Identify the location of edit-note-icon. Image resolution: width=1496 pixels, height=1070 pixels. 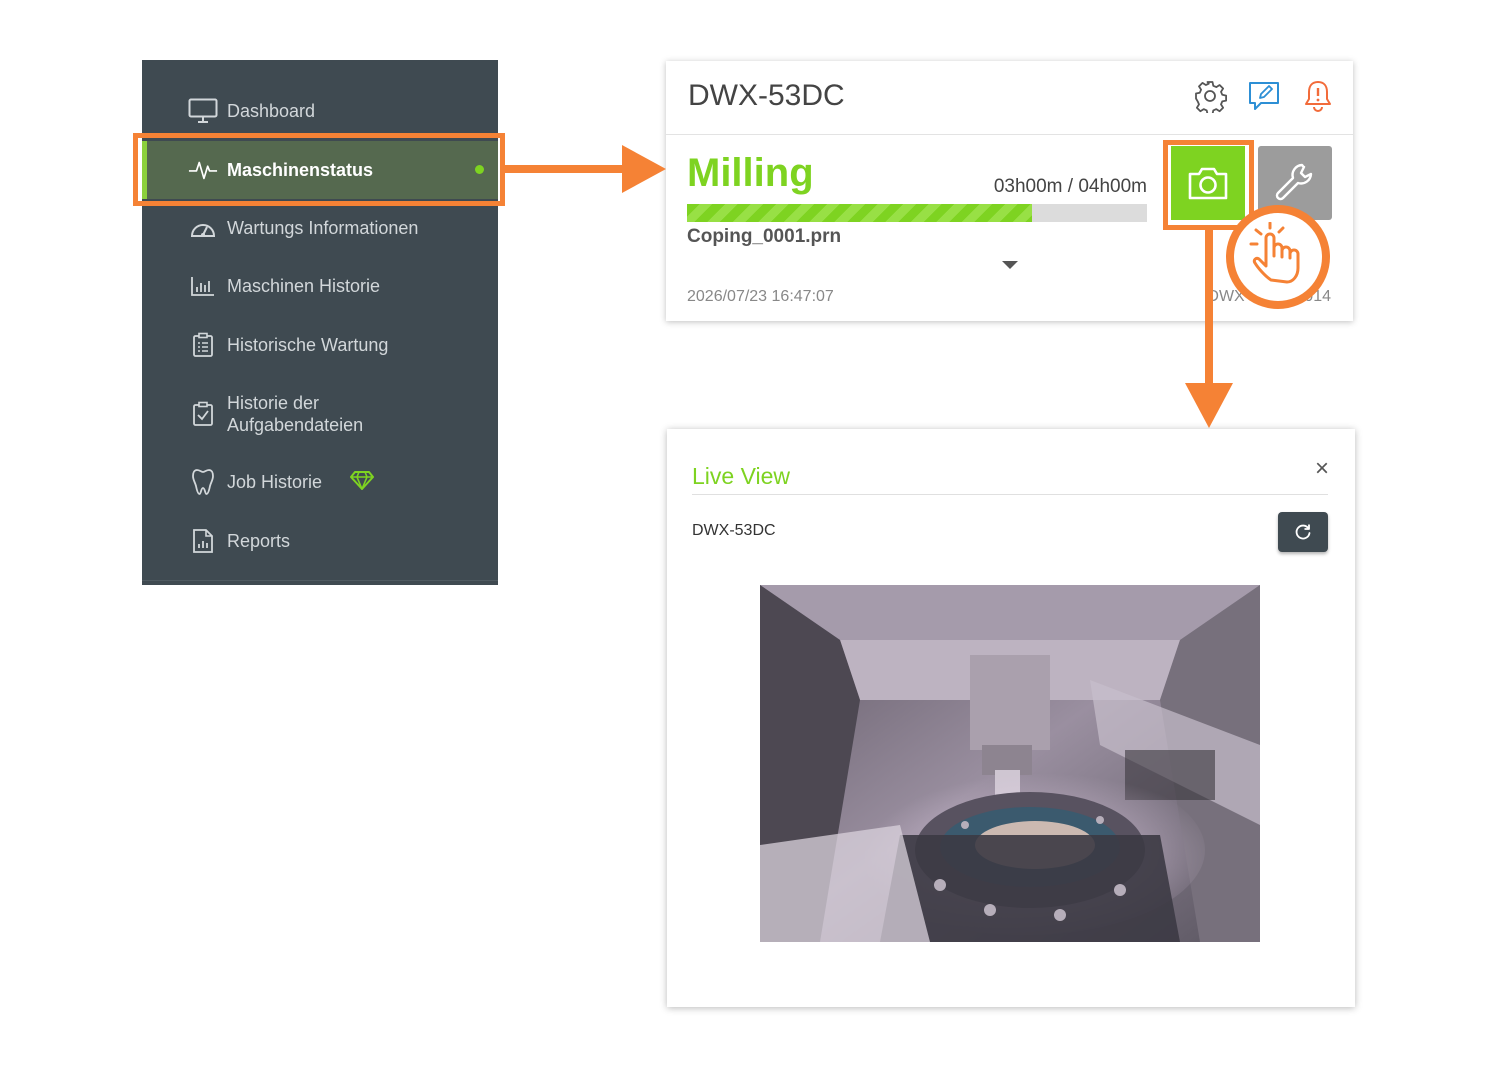
(1264, 96).